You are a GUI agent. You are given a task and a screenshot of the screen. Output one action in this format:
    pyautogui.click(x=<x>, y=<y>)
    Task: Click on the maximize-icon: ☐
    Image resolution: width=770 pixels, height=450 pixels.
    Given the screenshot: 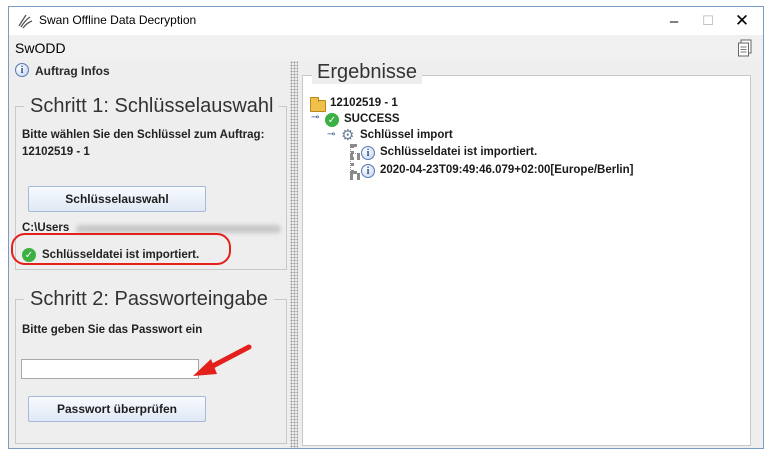 What is the action you would take?
    pyautogui.click(x=708, y=20)
    